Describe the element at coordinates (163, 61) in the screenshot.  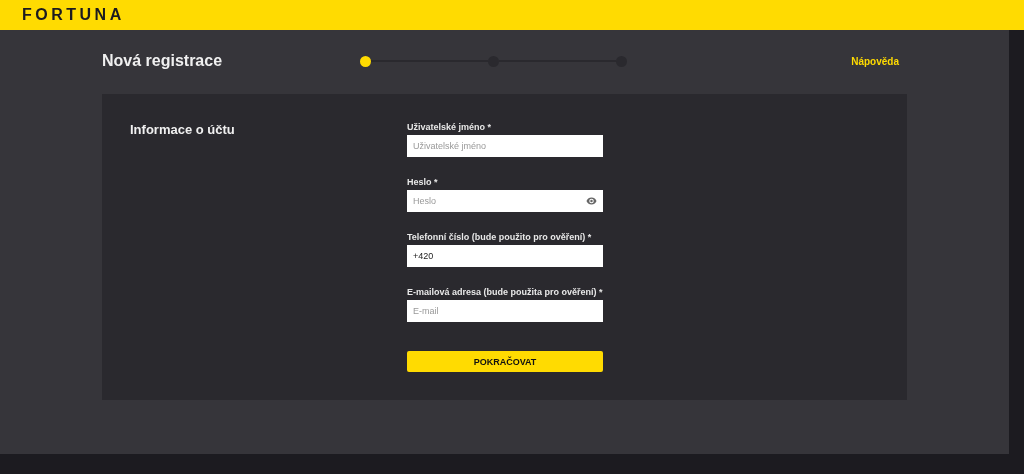
I see `page-title: Nová registrace` at that location.